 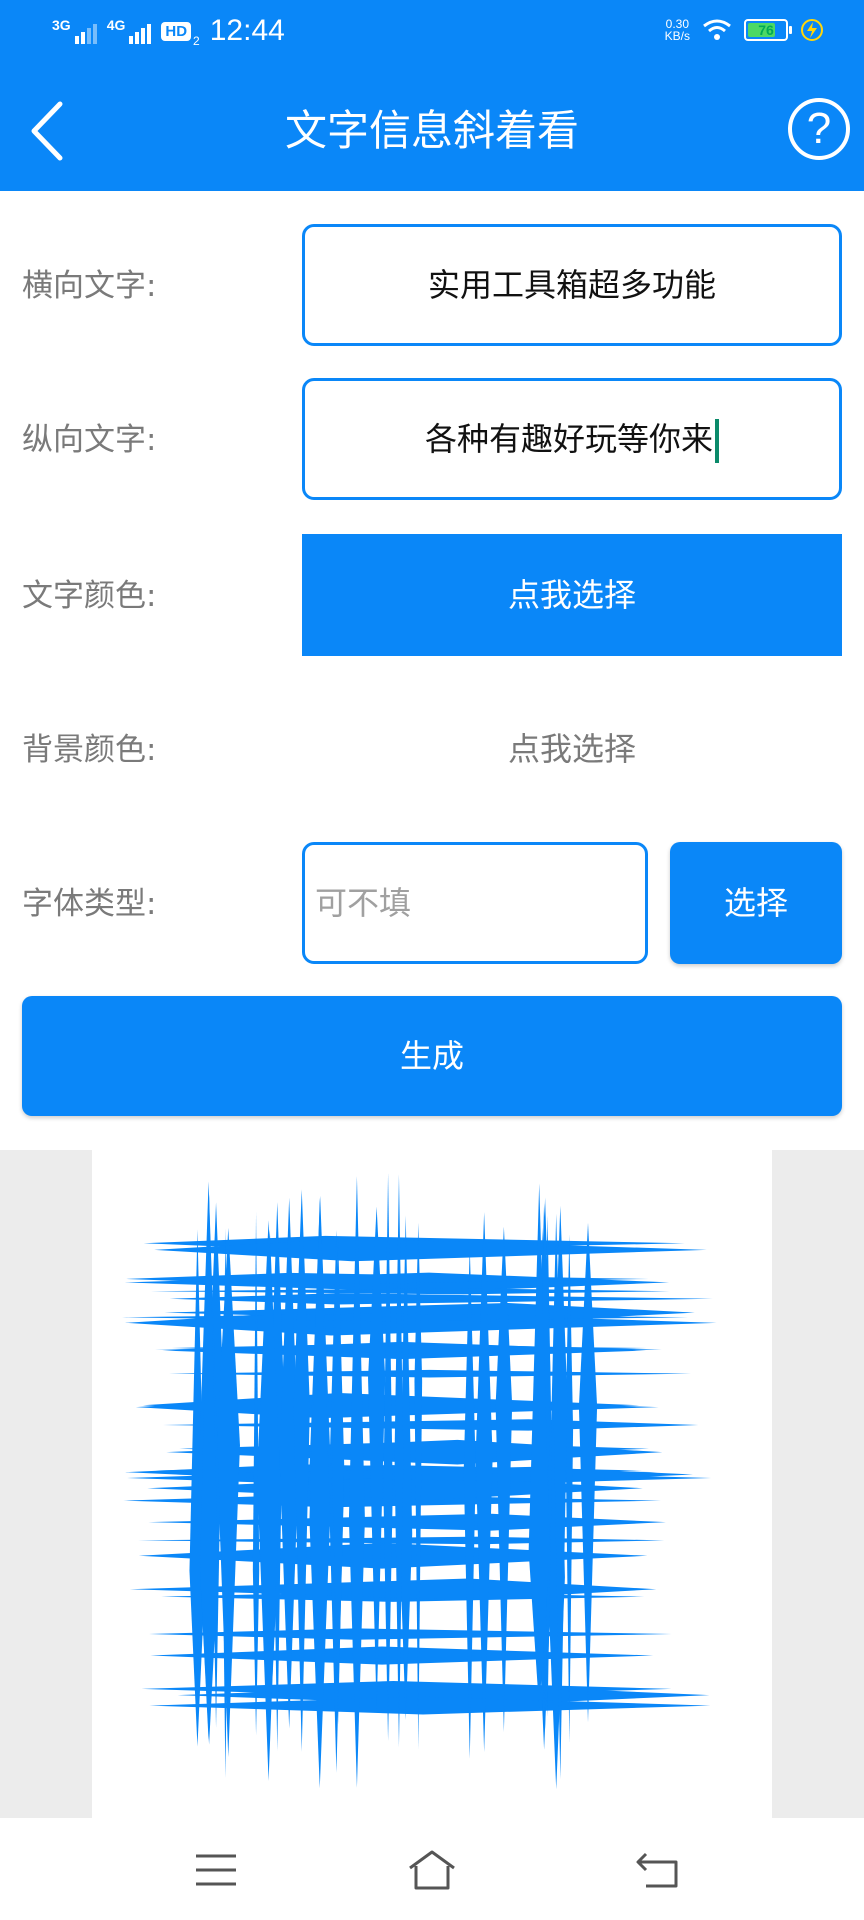 I want to click on title-bar: 文字信息斜着看 ?, so click(x=432, y=128).